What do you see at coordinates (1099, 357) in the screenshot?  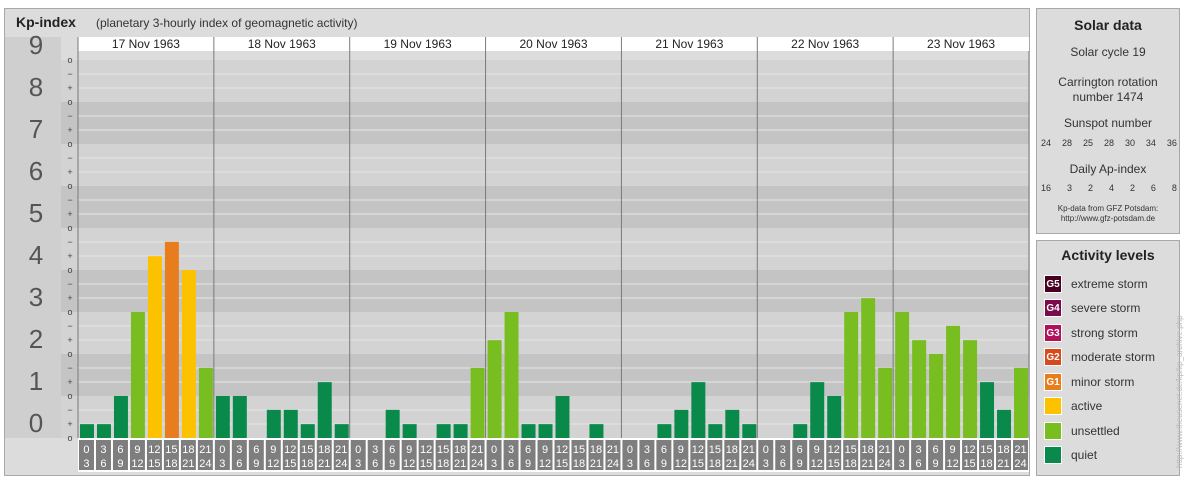 I see `legend-item-g2: G2 moderate storm` at bounding box center [1099, 357].